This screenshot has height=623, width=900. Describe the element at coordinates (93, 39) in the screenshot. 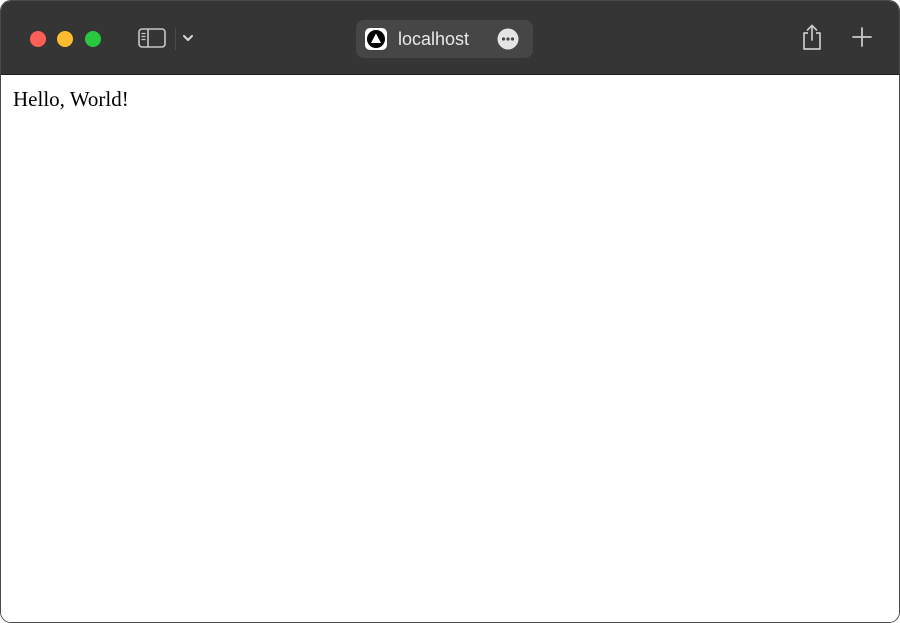

I see `zoom-window-button` at that location.